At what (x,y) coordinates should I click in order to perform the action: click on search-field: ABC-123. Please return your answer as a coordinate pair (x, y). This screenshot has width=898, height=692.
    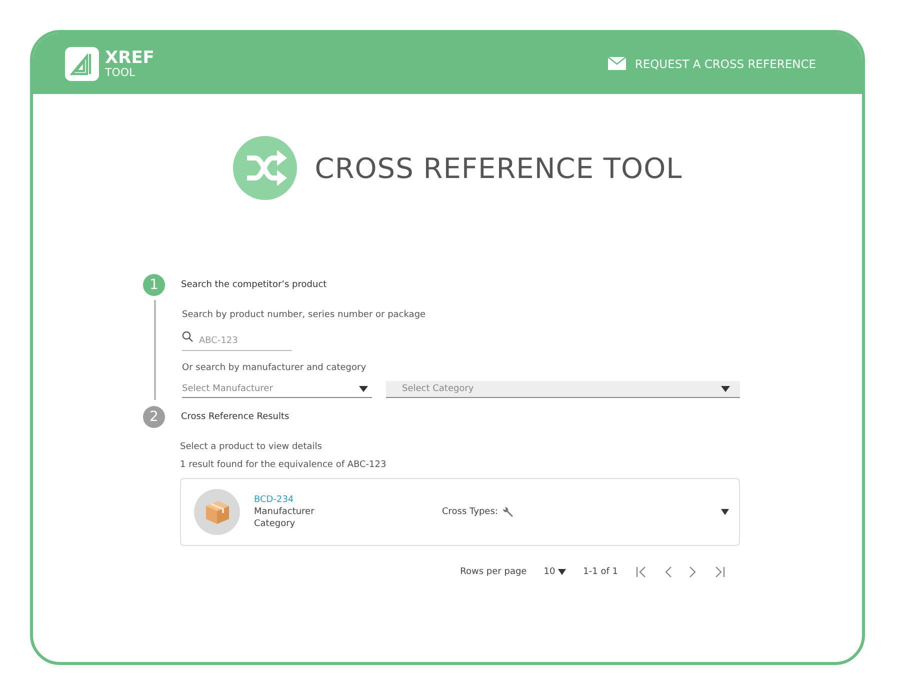
    Looking at the image, I should click on (237, 342).